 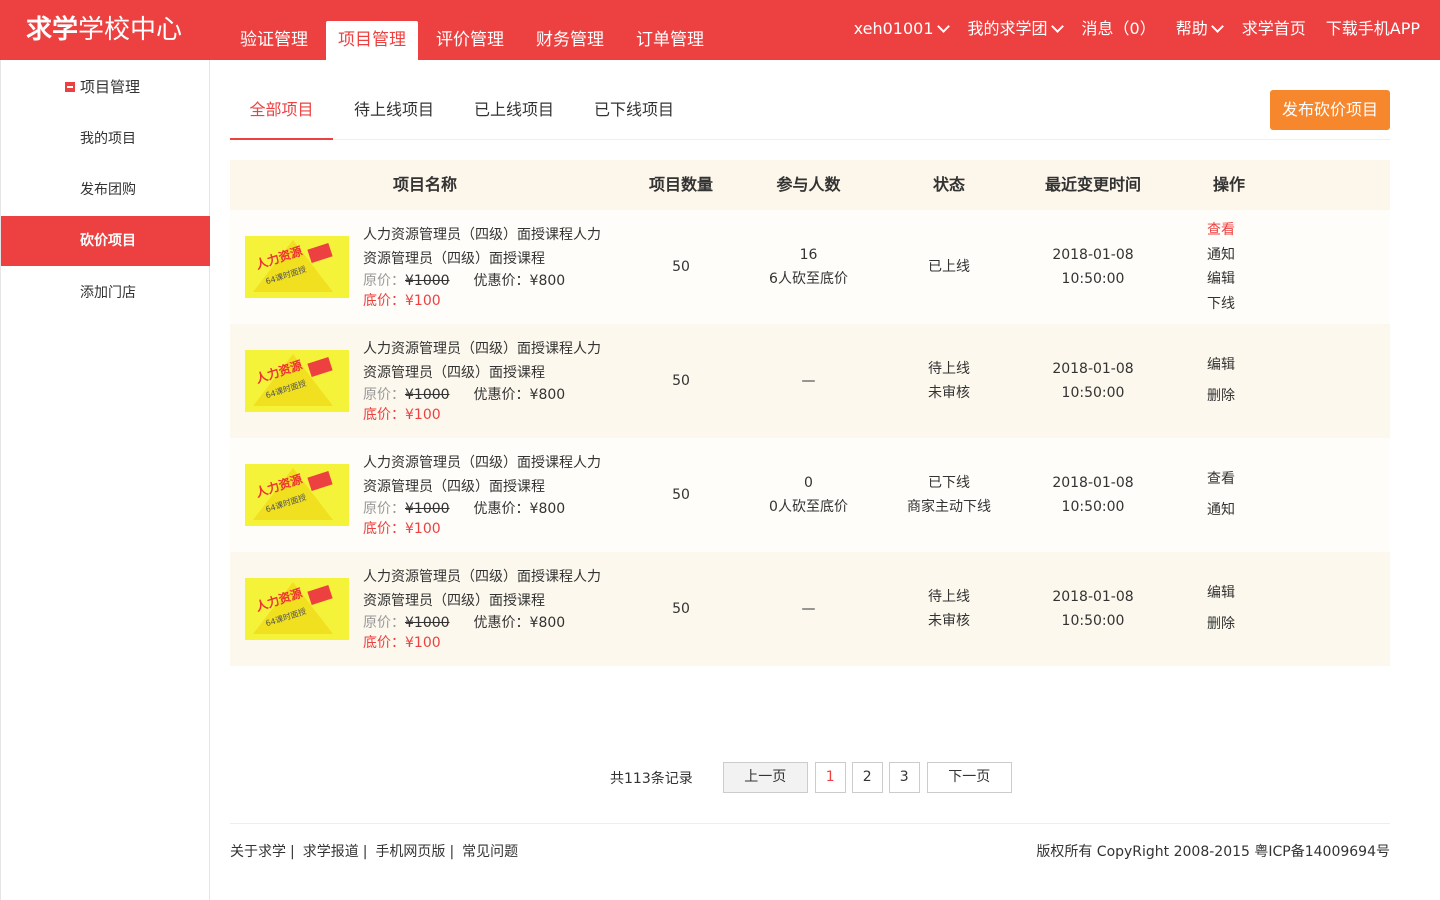 What do you see at coordinates (70, 87) in the screenshot?
I see `collapse-icon` at bounding box center [70, 87].